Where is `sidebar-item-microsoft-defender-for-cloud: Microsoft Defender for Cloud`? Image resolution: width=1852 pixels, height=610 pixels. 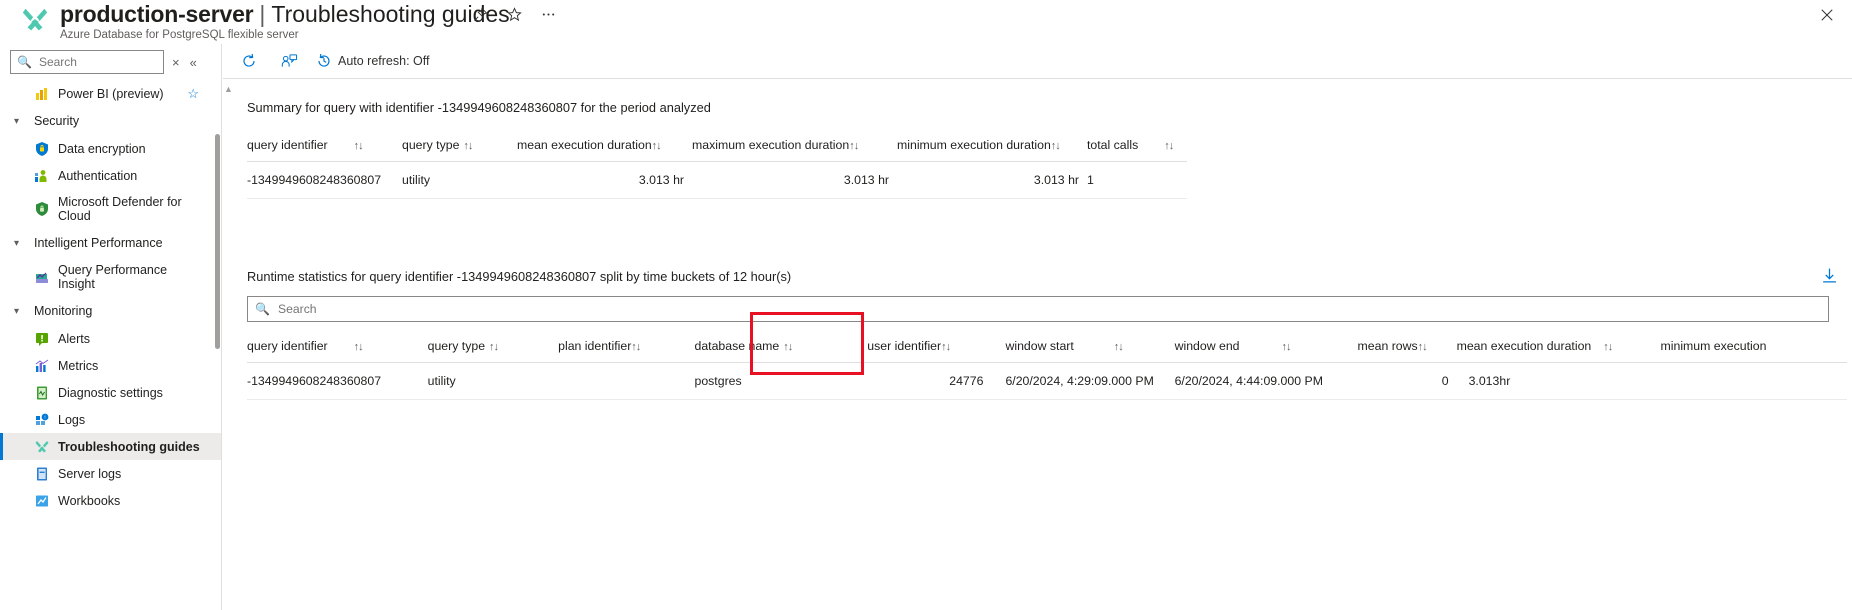 sidebar-item-microsoft-defender-for-cloud: Microsoft Defender for Cloud is located at coordinates (110, 209).